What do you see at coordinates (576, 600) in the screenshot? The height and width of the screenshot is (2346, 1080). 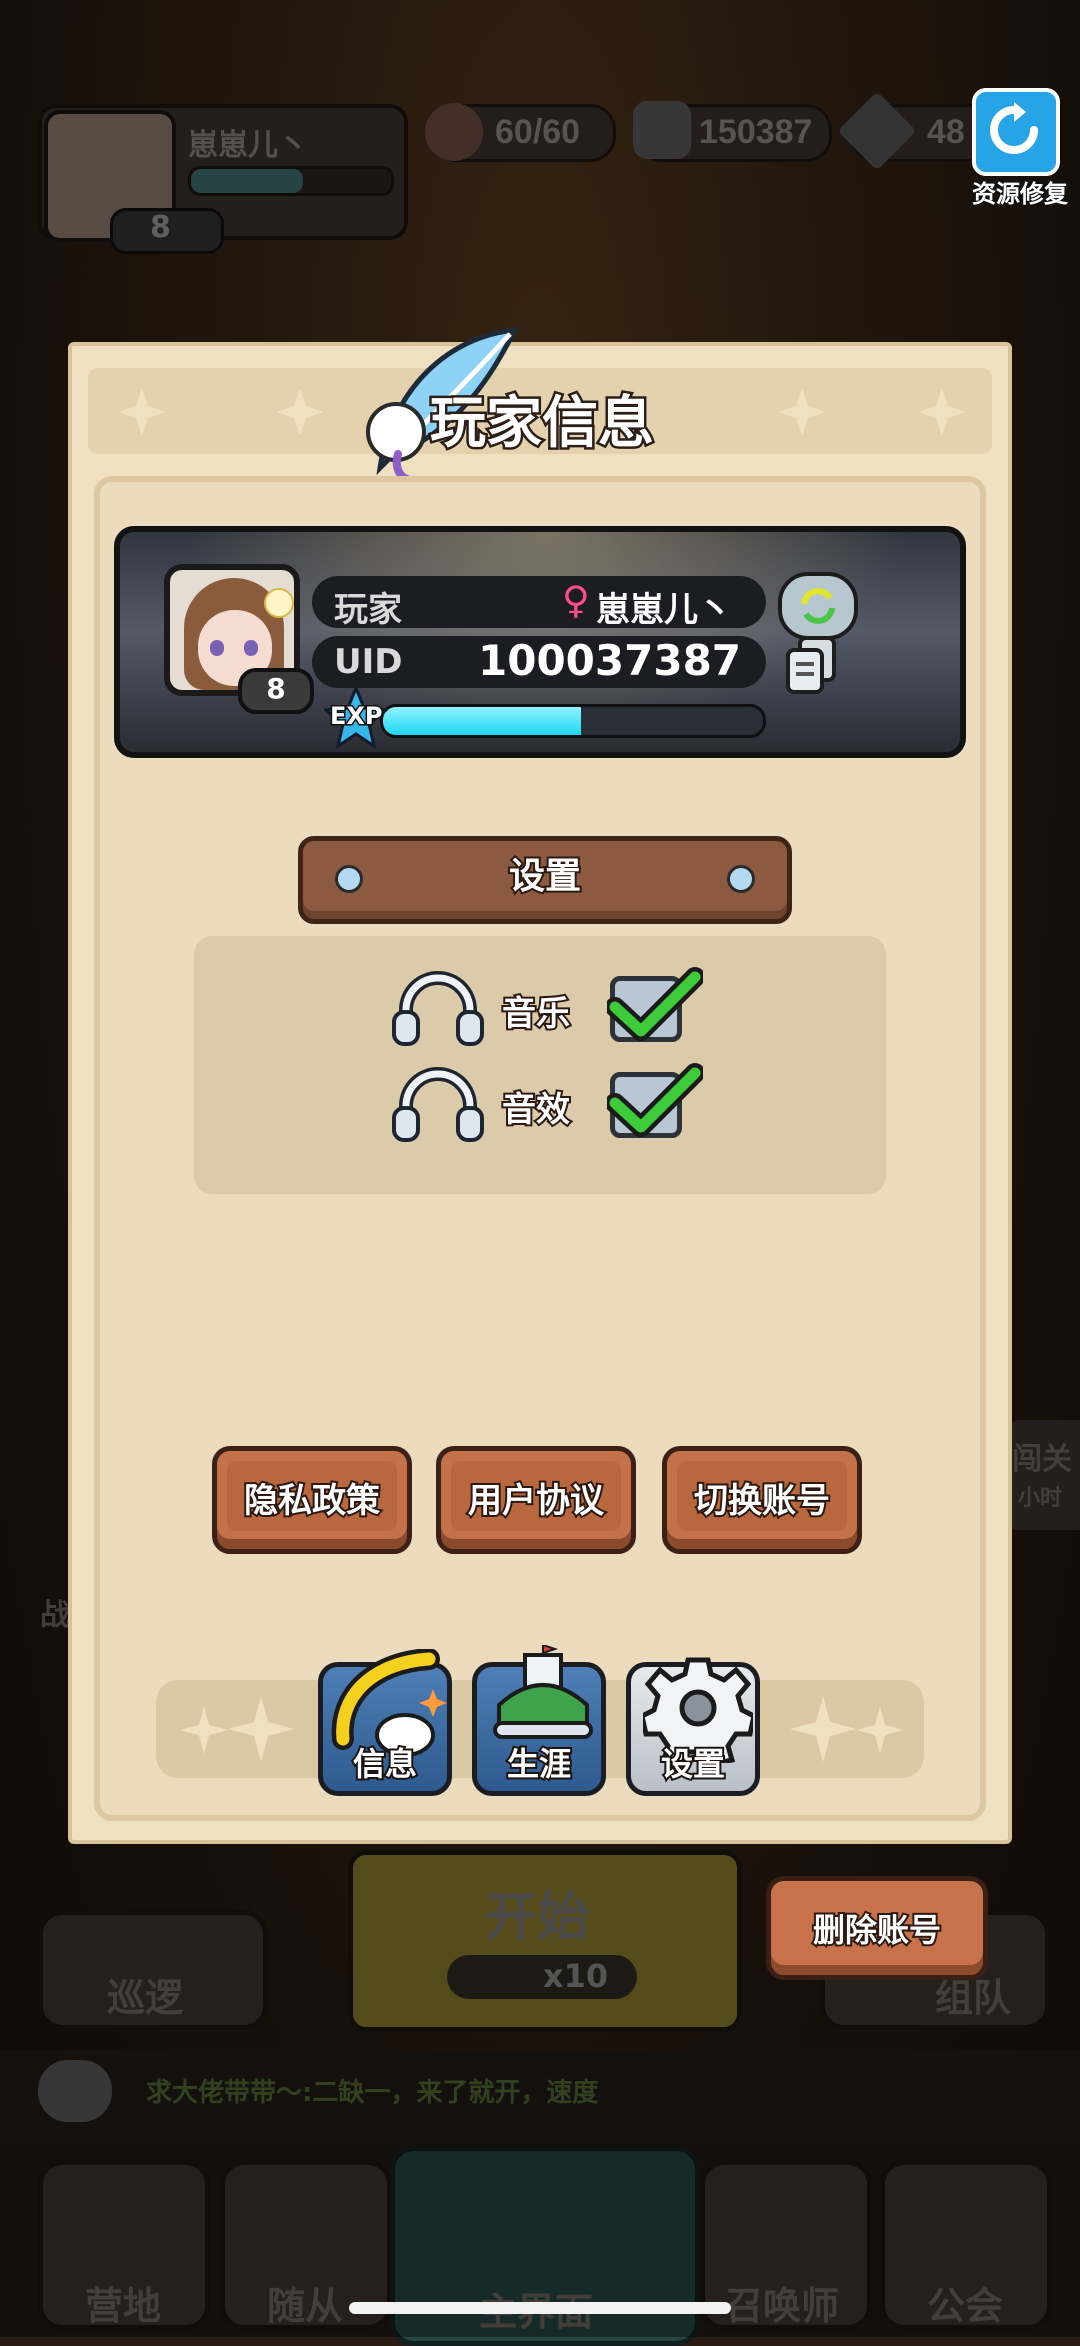 I see `female-icon: ♀` at bounding box center [576, 600].